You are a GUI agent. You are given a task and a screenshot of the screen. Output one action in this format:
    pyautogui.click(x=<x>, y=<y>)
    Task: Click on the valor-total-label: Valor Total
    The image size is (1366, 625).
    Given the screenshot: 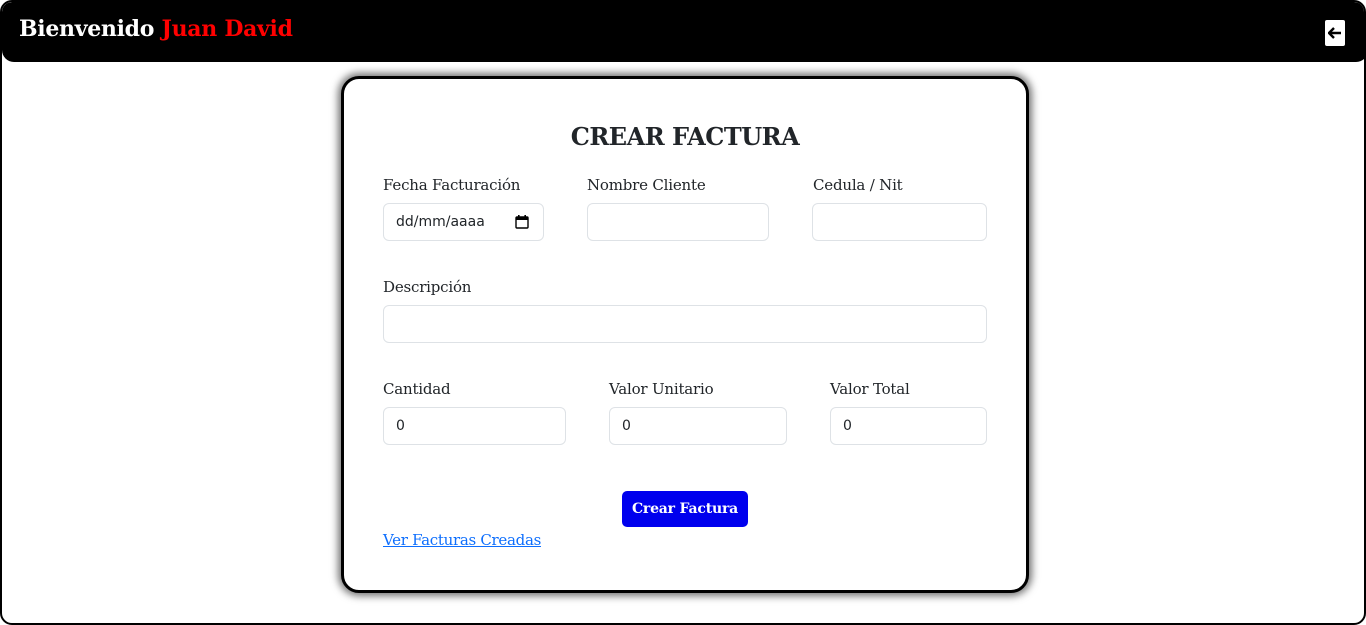 What is the action you would take?
    pyautogui.click(x=870, y=389)
    